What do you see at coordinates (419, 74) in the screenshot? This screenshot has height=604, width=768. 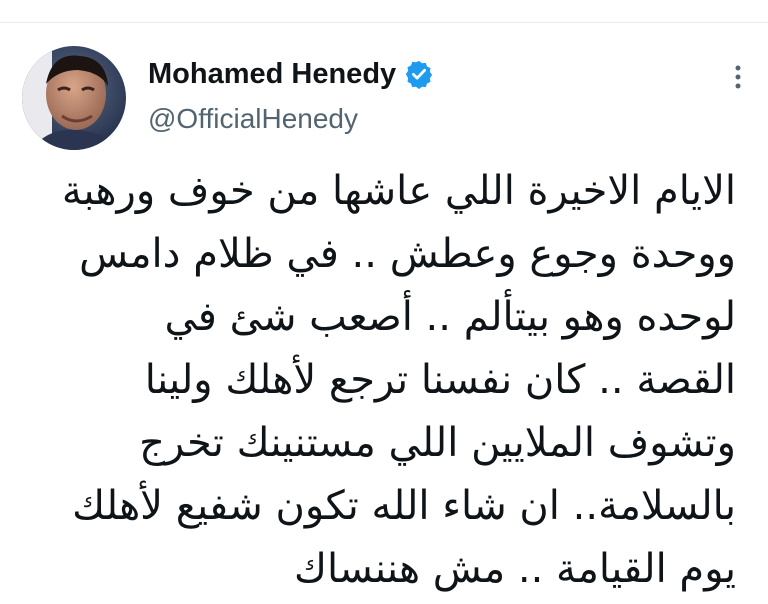 I see `verified-badge-icon` at bounding box center [419, 74].